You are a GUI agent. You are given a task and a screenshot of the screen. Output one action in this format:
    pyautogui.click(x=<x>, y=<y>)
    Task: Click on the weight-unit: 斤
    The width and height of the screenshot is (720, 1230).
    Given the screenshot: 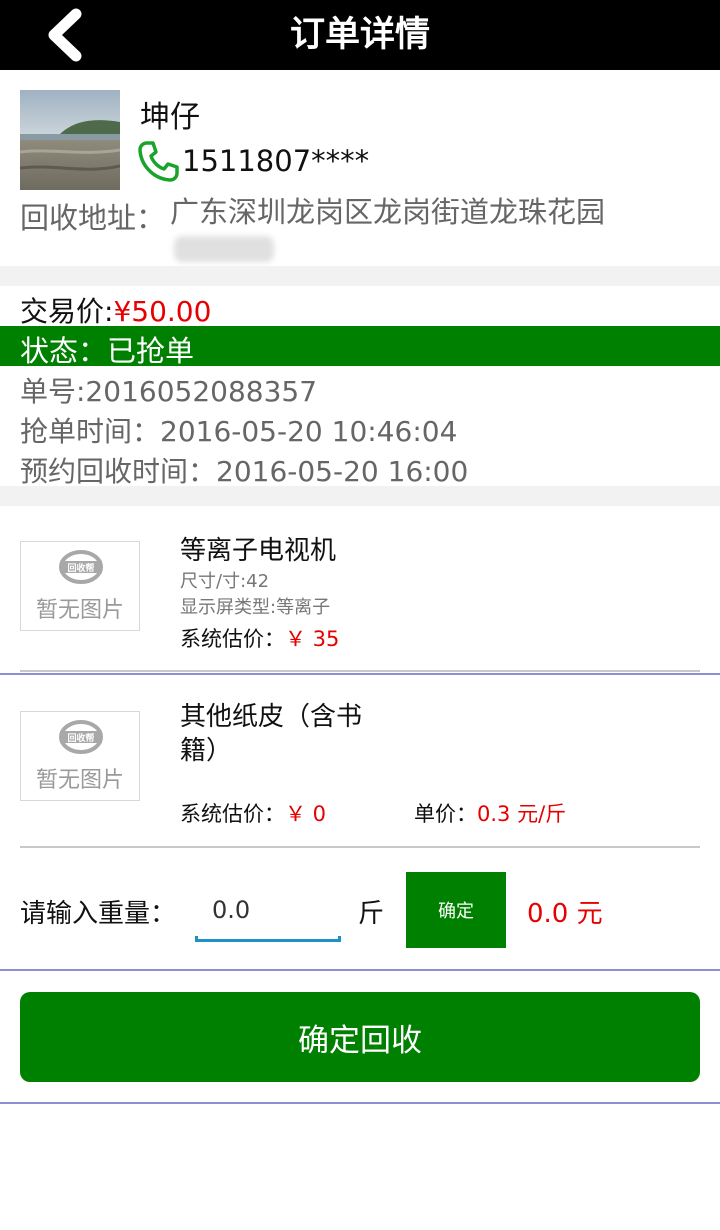 What is the action you would take?
    pyautogui.click(x=371, y=914)
    